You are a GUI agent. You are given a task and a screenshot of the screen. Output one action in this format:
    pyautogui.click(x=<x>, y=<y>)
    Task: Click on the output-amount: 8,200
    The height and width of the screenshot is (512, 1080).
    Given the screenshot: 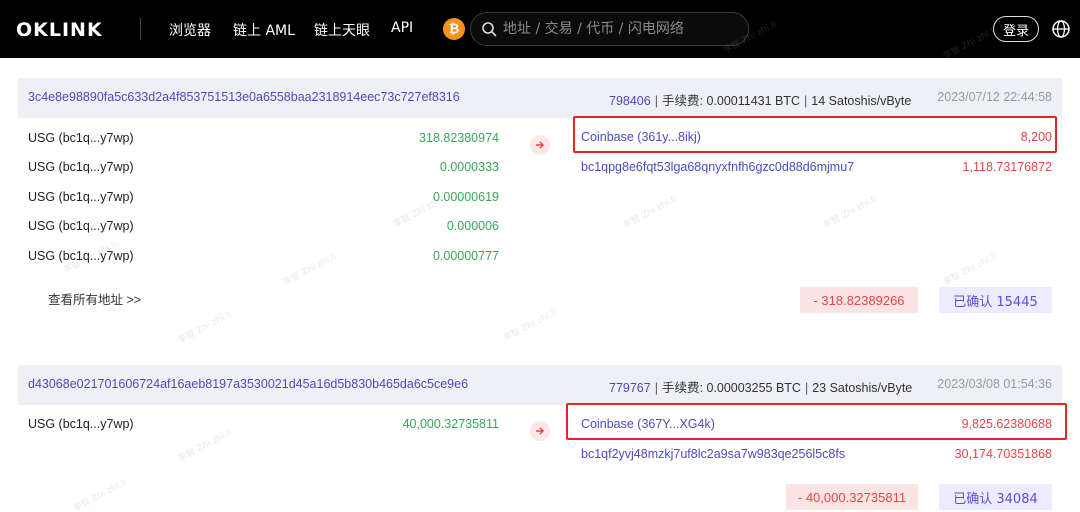 What is the action you would take?
    pyautogui.click(x=1036, y=137)
    